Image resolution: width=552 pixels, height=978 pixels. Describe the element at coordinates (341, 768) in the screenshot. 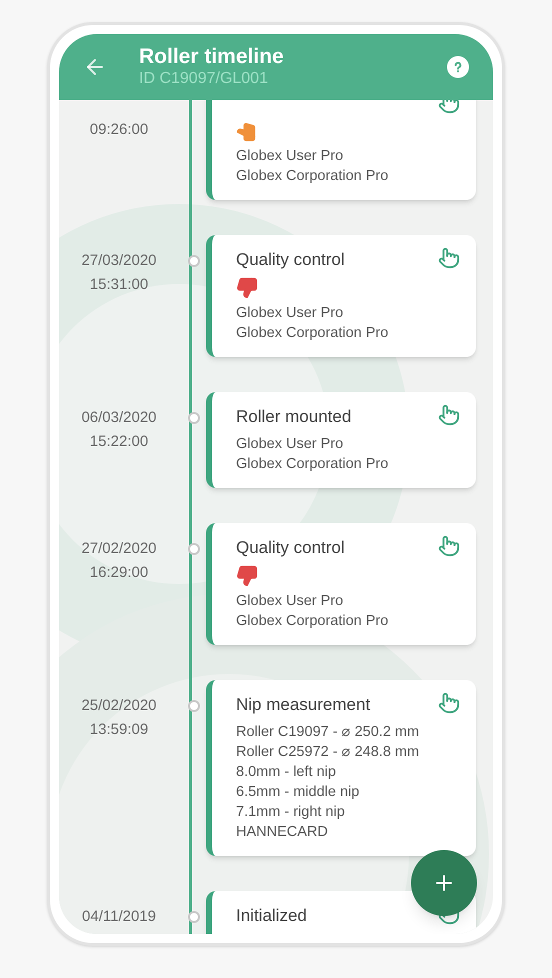

I see `event-card: Nip measurement Roller C19097 - ⌀ 250.2 mm Roller C25972 - ⌀ 248.8 mm 8.0mm - left nip 6.5mm - middle nip 7.1mm - right nip HANNECARD` at that location.